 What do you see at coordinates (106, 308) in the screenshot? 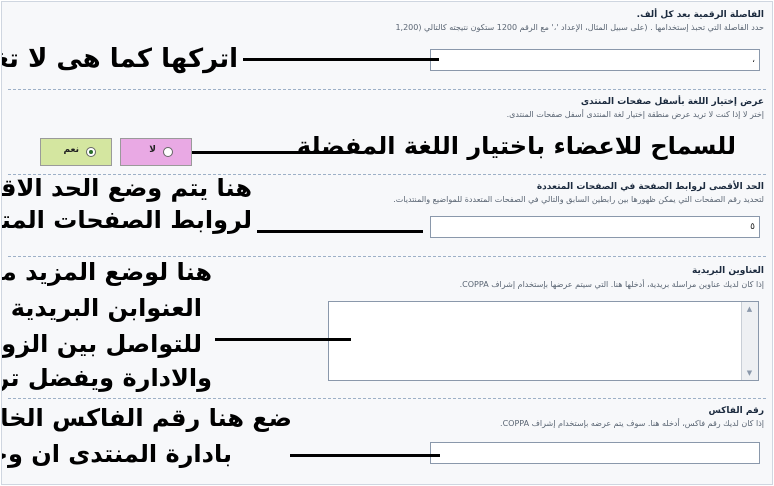
I see `annotation-addresses-line2: العنوابن البريدية` at bounding box center [106, 308].